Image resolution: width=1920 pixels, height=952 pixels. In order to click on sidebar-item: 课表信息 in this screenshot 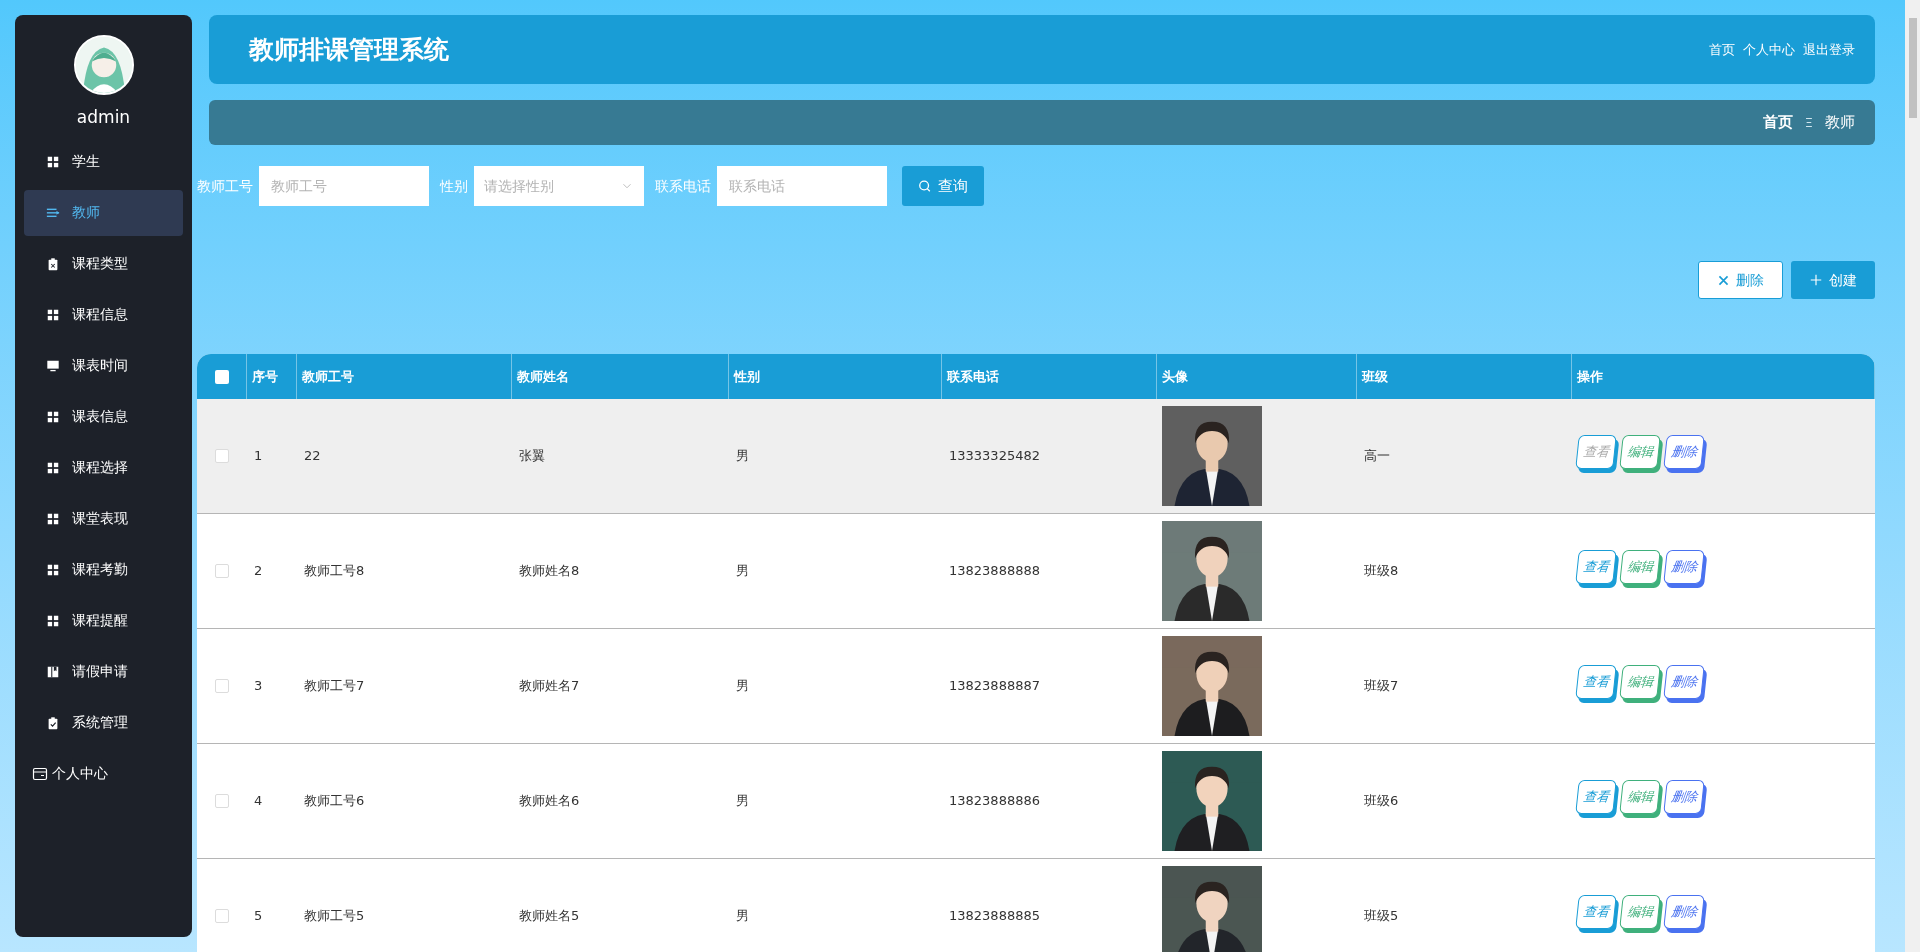, I will do `click(103, 416)`.